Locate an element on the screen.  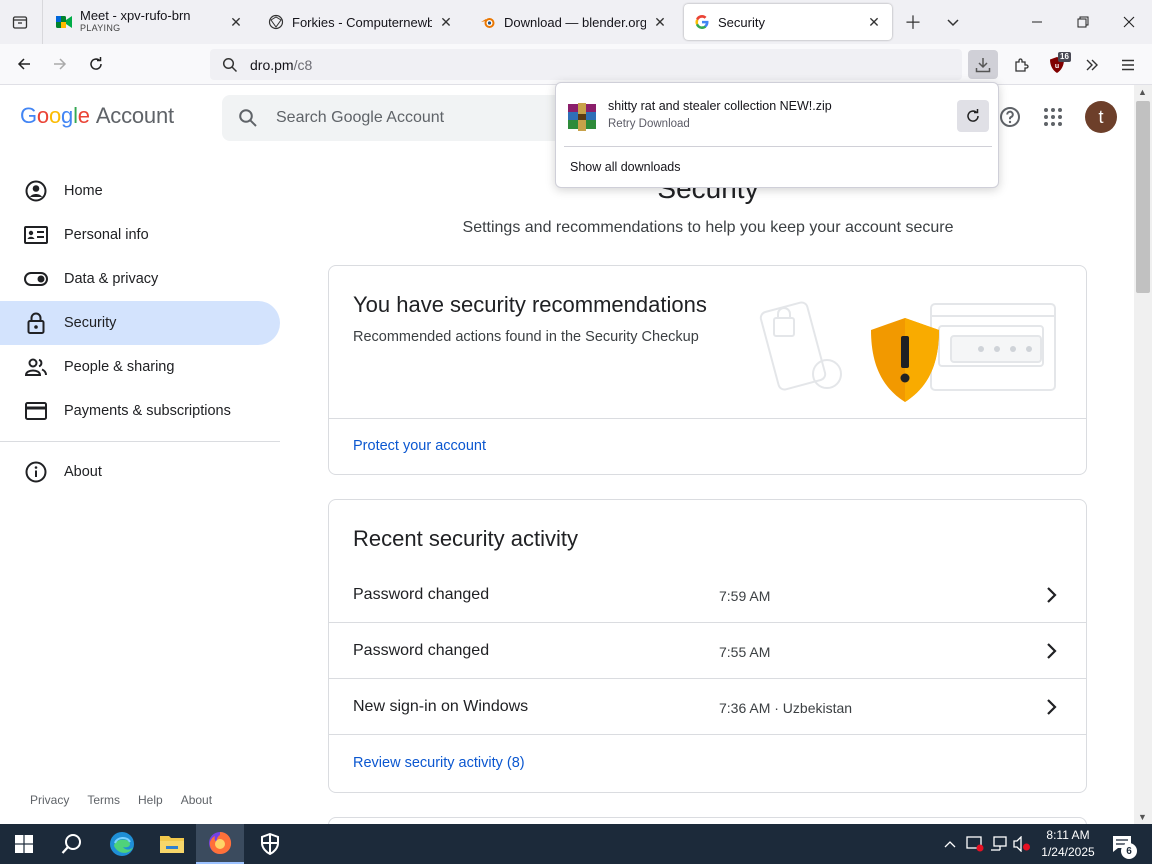
new-tab-button: ＋ is located at coordinates (913, 22).